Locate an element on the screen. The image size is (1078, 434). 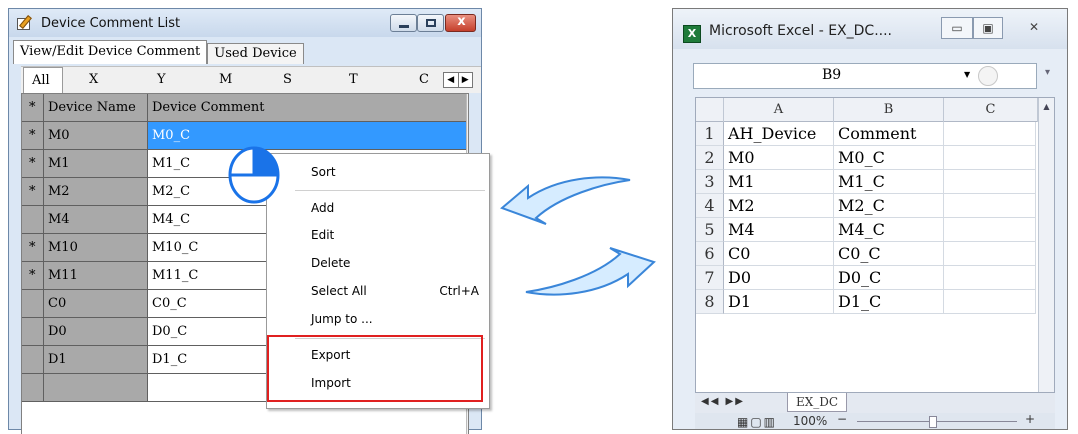
device-name-cell: M2 is located at coordinates (96, 192).